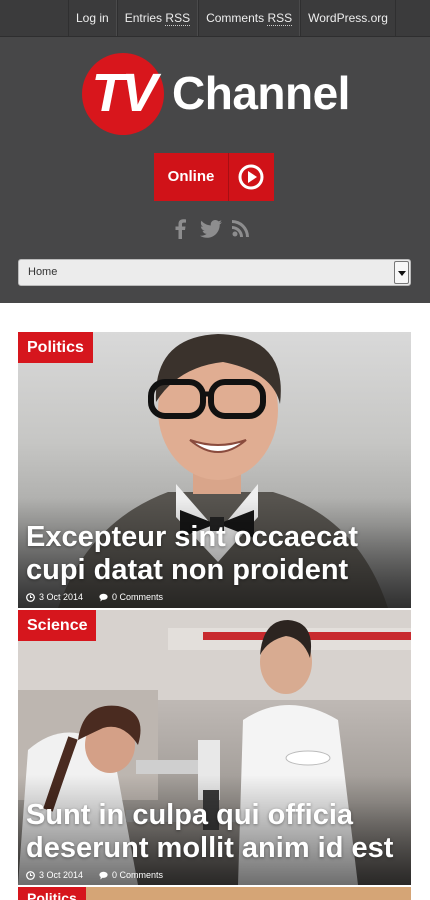  Describe the element at coordinates (143, 18) in the screenshot. I see `entries-label: Entries` at that location.